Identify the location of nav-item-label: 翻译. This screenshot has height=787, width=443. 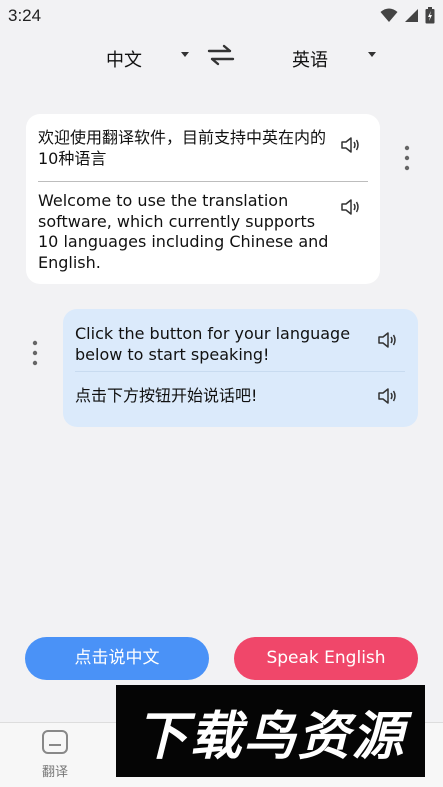
(54, 772).